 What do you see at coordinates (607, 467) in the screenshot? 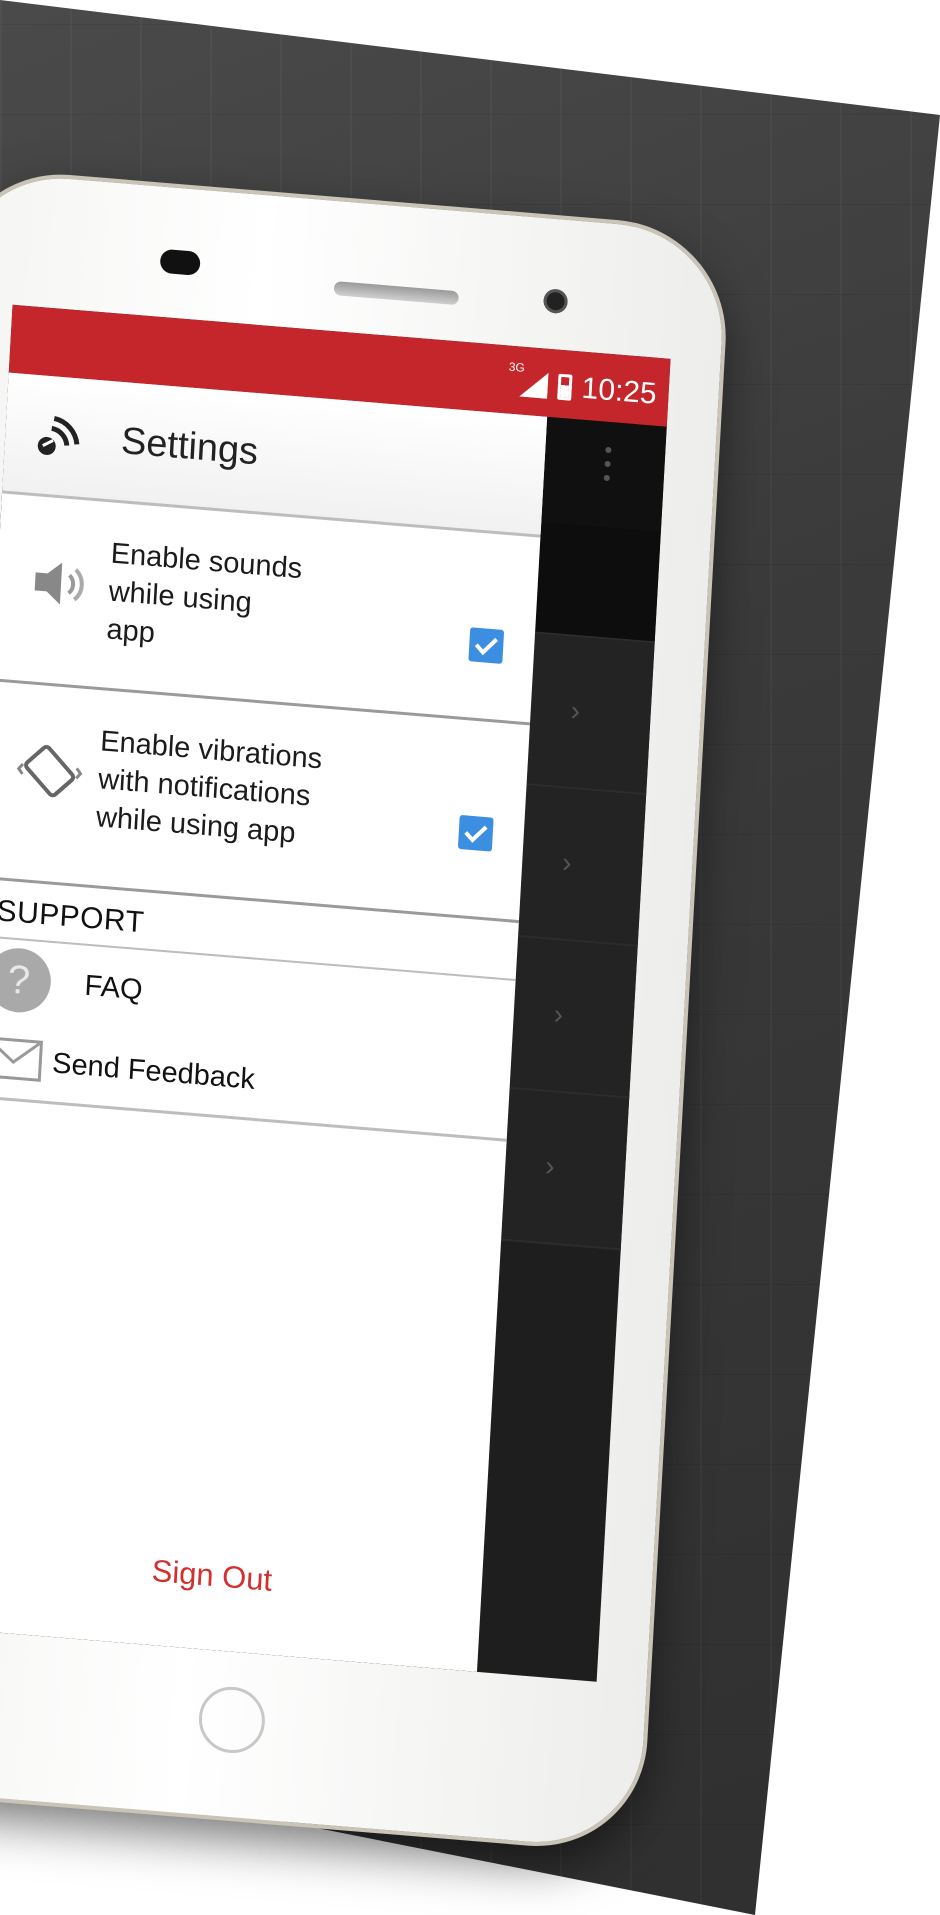
I see `overflow-menu-icon` at bounding box center [607, 467].